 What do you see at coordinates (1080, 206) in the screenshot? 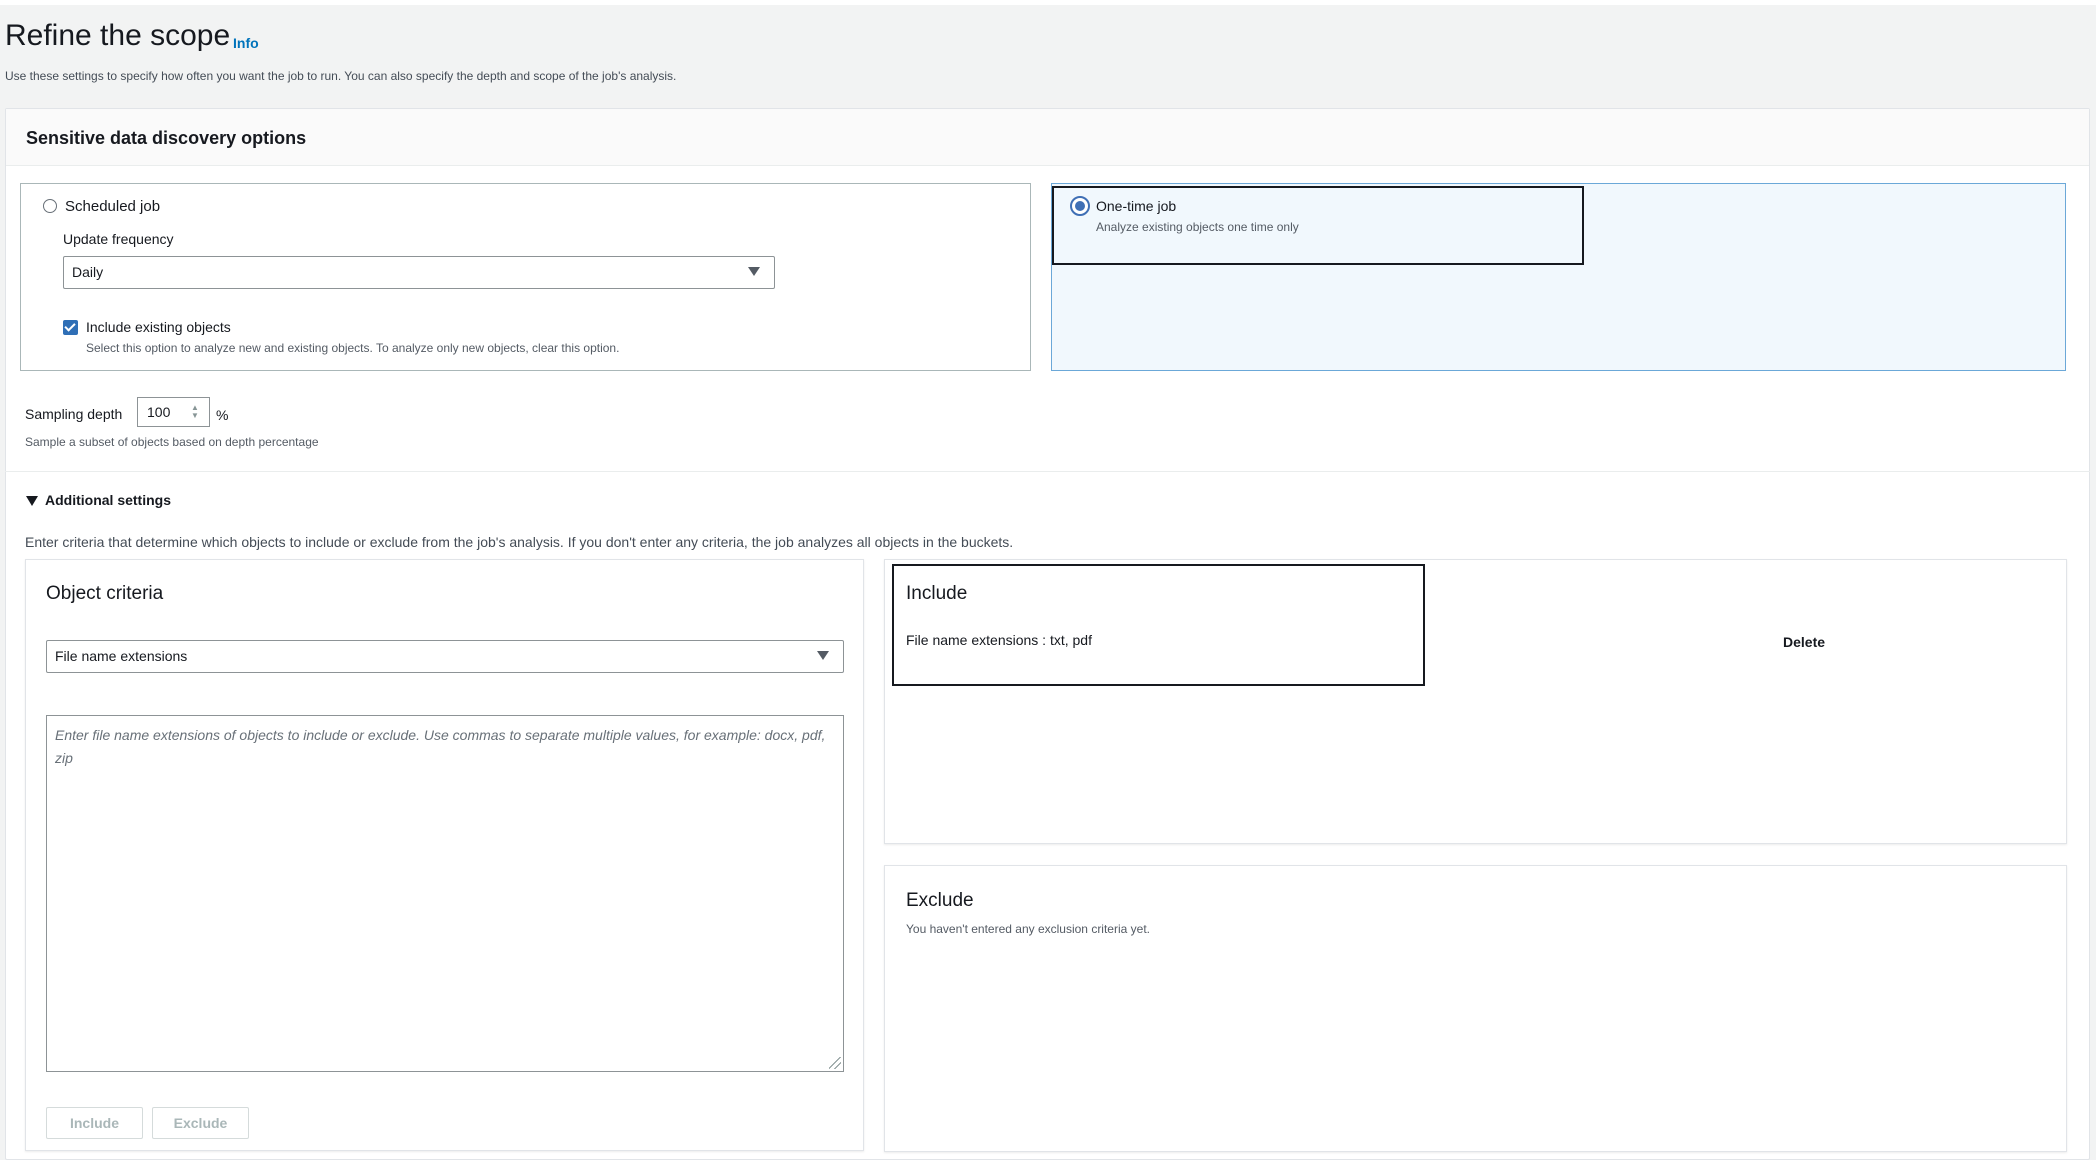
I see `one-time-job-radio` at bounding box center [1080, 206].